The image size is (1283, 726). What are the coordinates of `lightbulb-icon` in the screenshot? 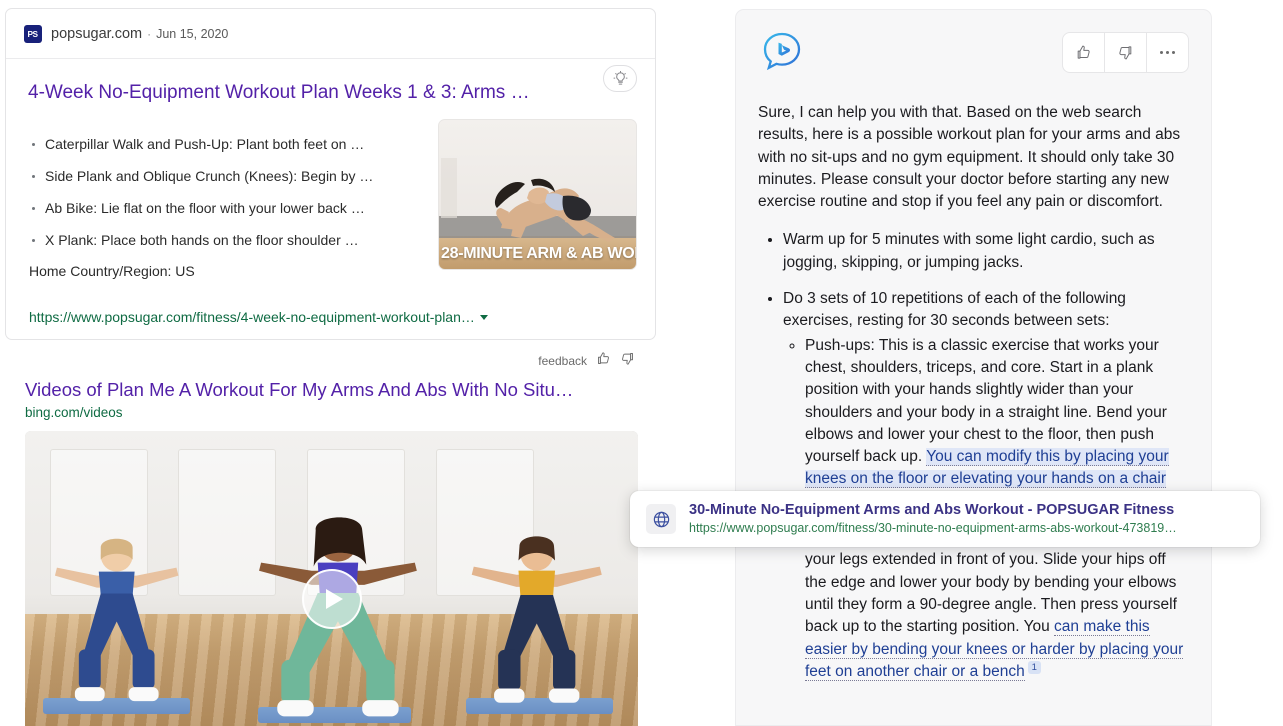 It's located at (620, 78).